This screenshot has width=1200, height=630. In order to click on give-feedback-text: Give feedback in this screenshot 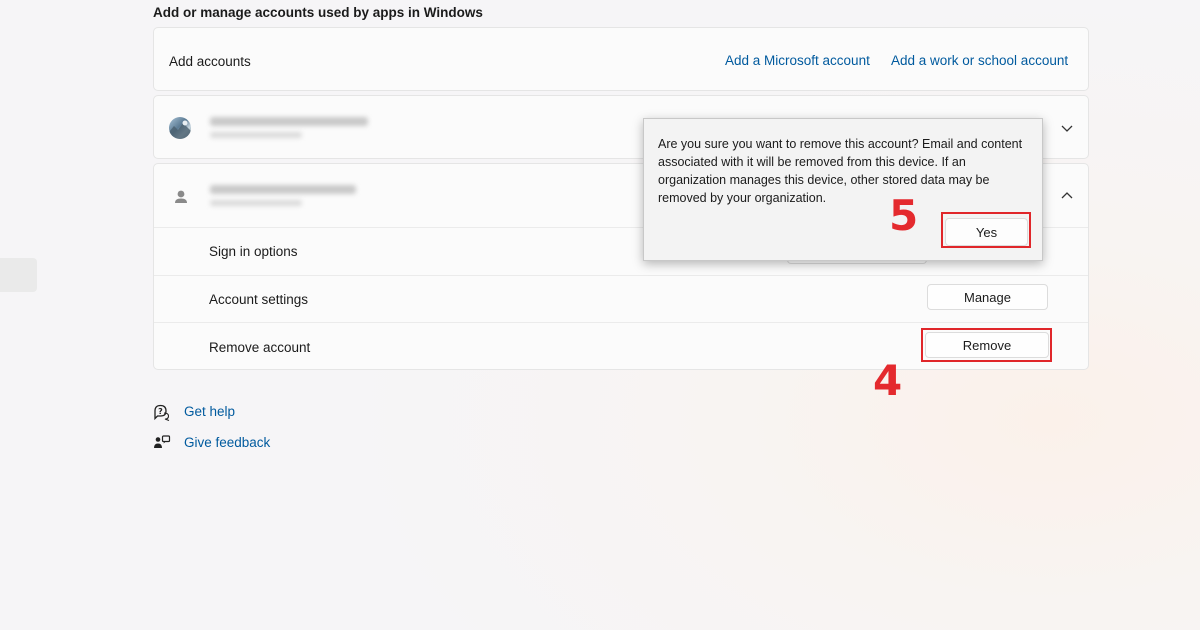, I will do `click(227, 442)`.